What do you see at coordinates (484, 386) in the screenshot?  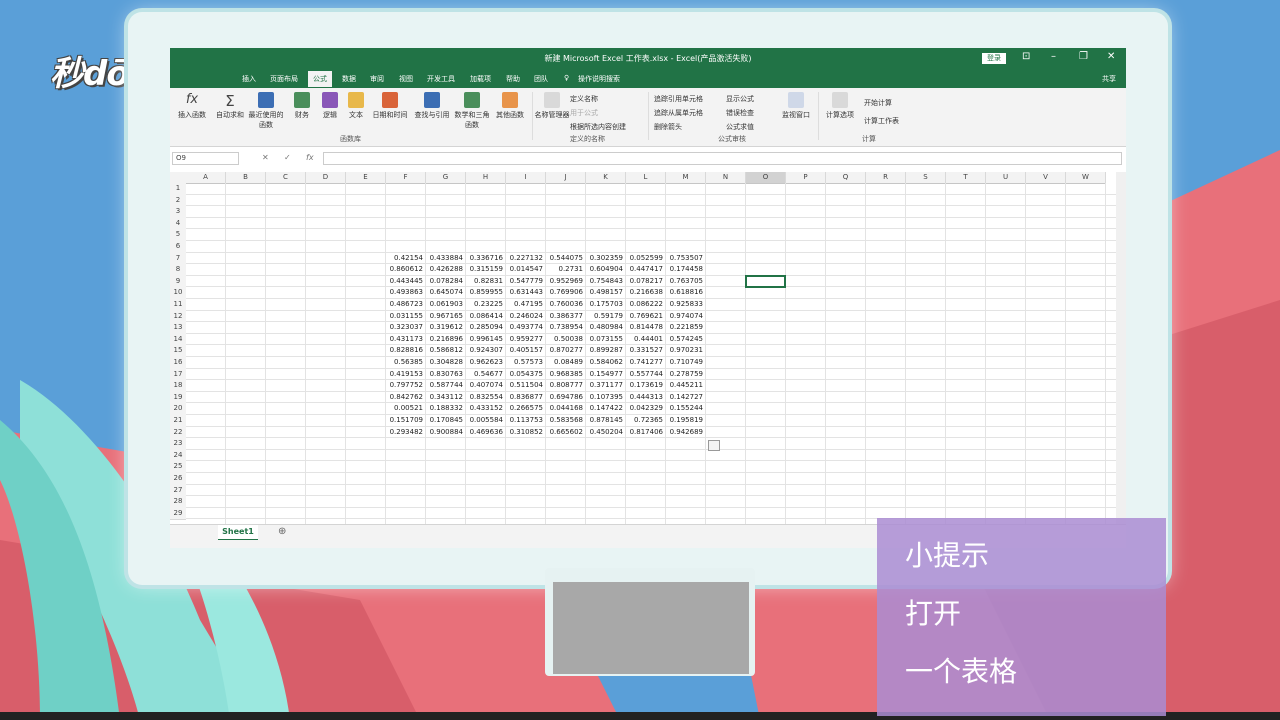 I see `table-cell: 0.407074` at bounding box center [484, 386].